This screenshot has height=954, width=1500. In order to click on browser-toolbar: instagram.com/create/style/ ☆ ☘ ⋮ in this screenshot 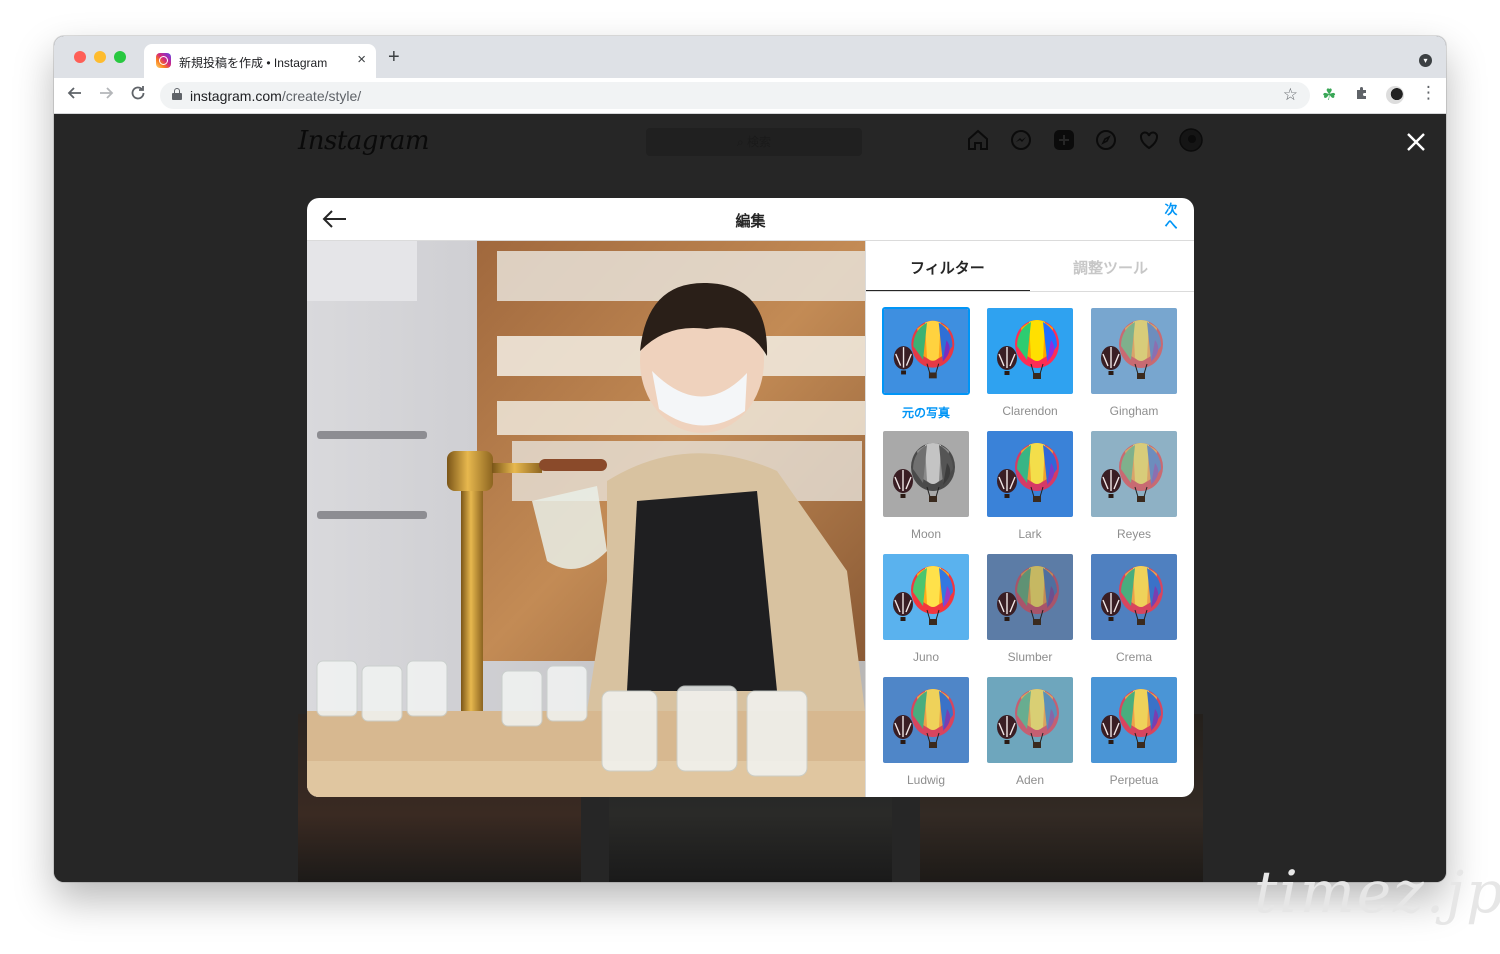, I will do `click(750, 96)`.